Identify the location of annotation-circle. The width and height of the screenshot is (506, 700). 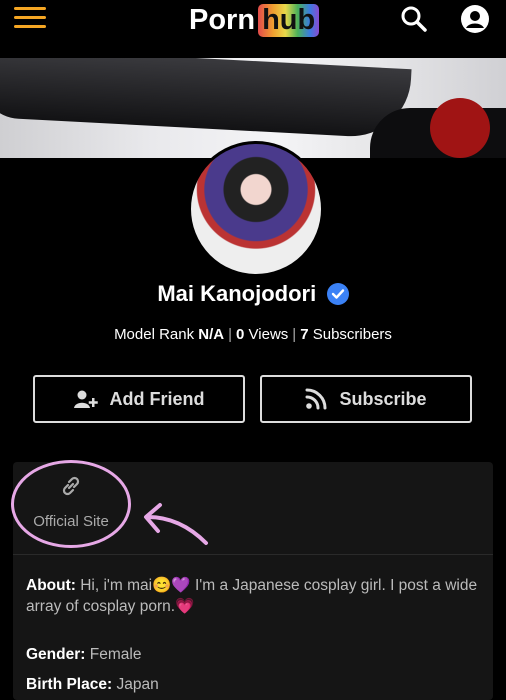
(71, 504).